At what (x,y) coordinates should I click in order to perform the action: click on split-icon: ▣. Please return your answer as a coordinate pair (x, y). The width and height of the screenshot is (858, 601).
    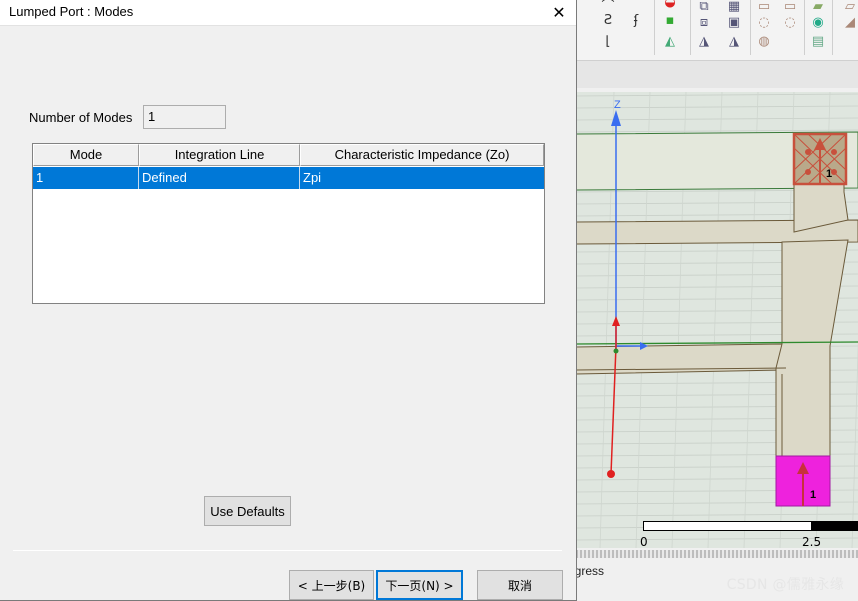
    Looking at the image, I should click on (734, 22).